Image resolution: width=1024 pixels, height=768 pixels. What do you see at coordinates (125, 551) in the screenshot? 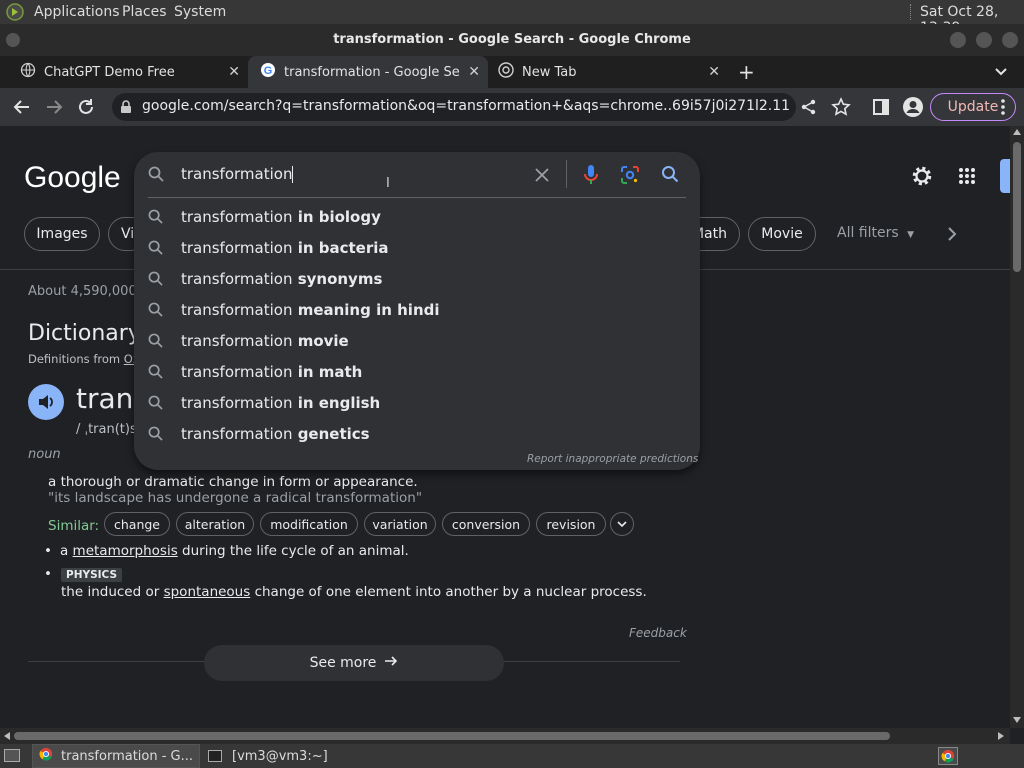
I see `metamorphosis-link: metamorphosis` at bounding box center [125, 551].